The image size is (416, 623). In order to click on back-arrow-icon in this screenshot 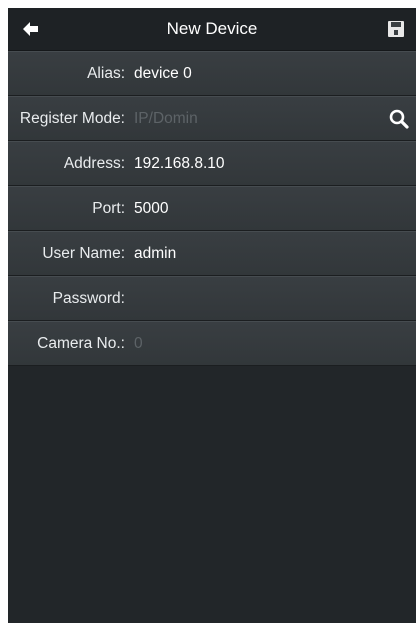, I will do `click(30, 29)`.